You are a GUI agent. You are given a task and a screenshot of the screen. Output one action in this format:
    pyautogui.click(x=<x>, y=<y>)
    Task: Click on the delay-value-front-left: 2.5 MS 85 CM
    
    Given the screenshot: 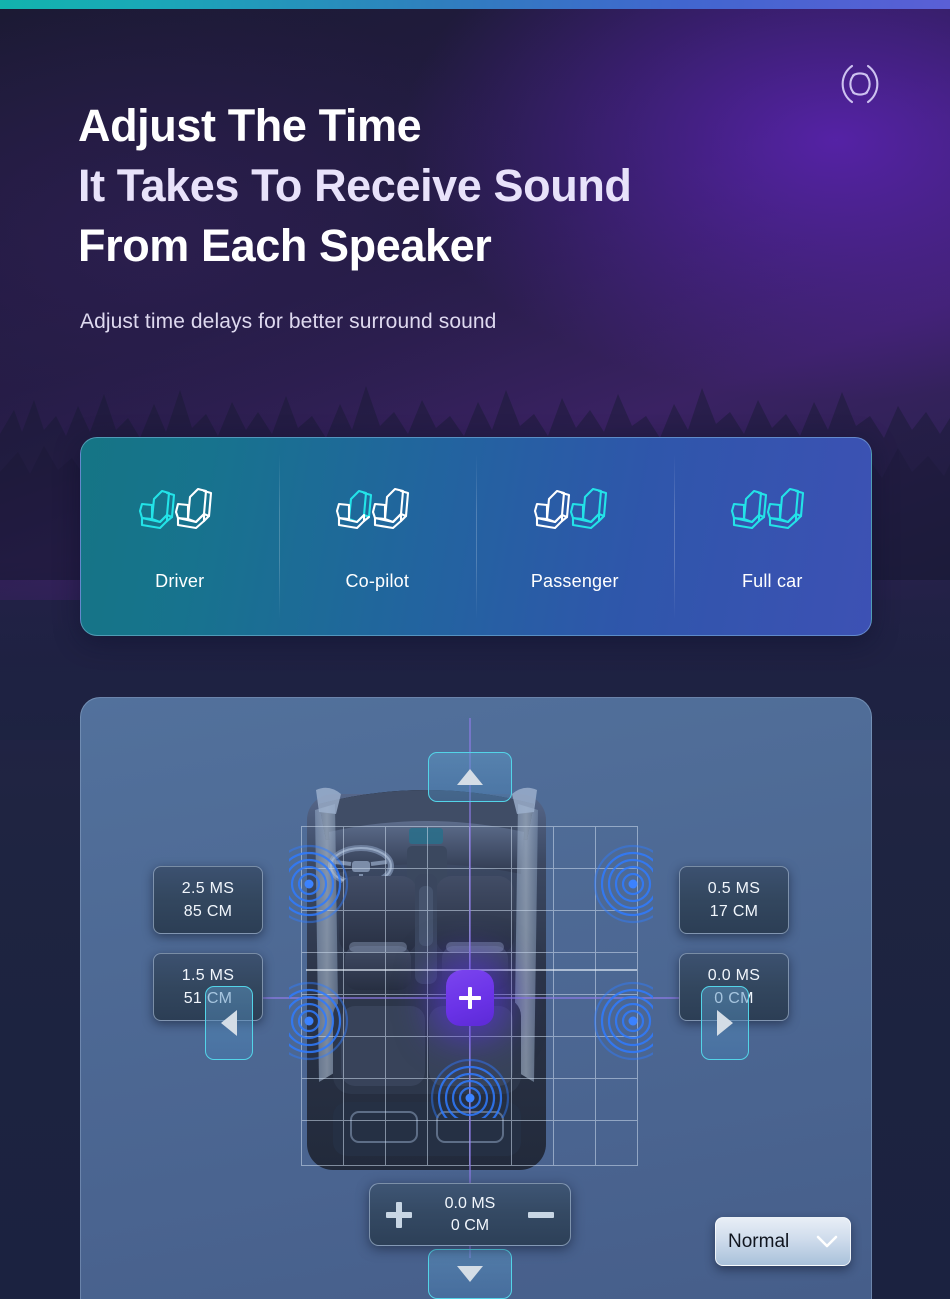 What is the action you would take?
    pyautogui.click(x=208, y=900)
    